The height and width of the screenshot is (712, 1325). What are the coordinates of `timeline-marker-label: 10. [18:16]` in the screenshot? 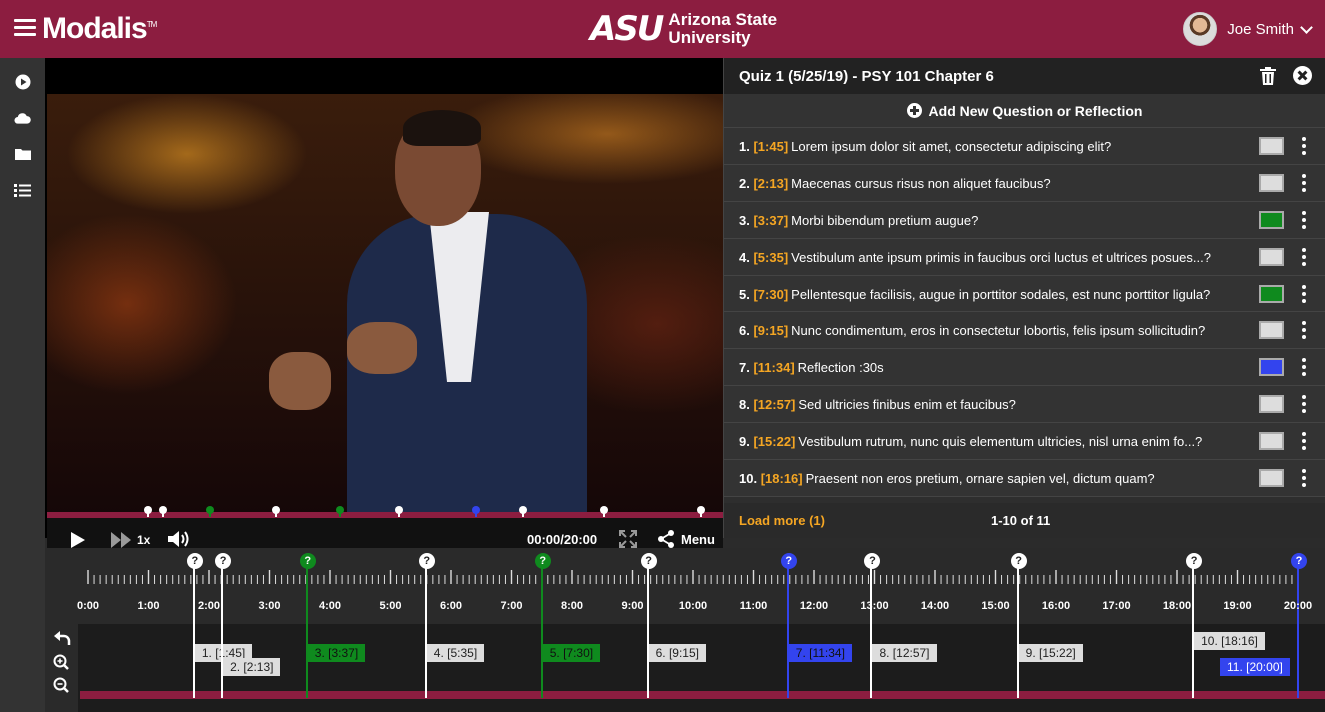 It's located at (1229, 641).